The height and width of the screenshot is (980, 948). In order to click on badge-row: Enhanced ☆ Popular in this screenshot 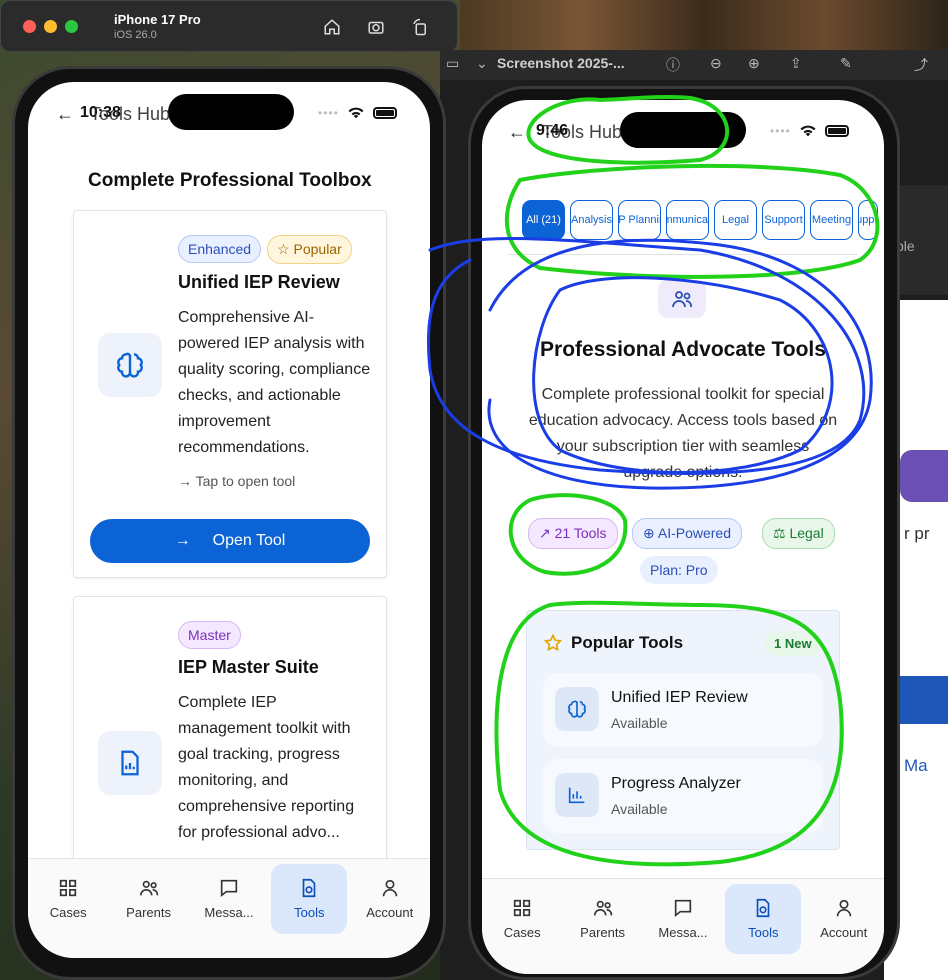, I will do `click(276, 249)`.